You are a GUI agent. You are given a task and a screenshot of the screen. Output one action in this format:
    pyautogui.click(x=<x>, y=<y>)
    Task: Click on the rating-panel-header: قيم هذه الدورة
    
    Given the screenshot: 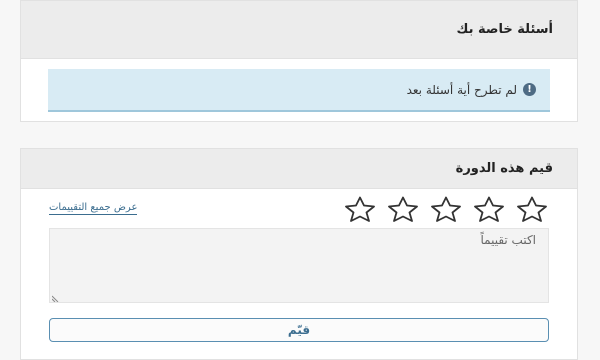 What is the action you would take?
    pyautogui.click(x=299, y=169)
    